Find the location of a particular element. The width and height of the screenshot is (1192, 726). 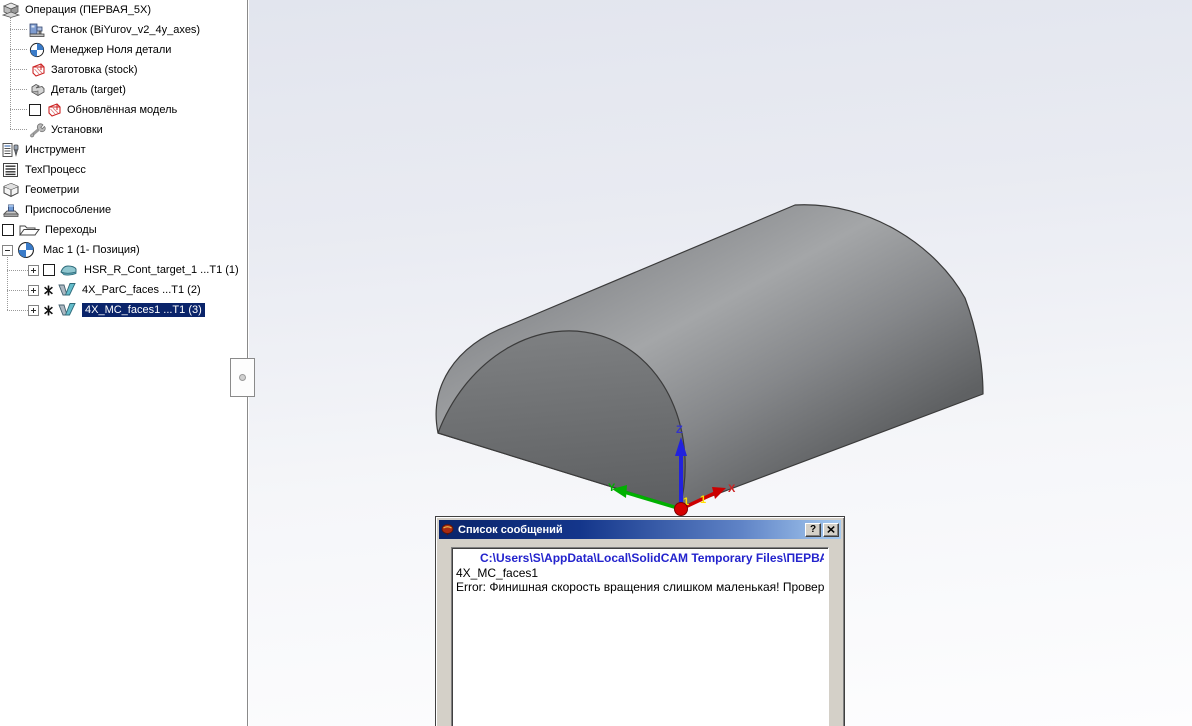

tree-item-4x-parc-operation: 4X_ParC_faces ...T1 (2) is located at coordinates (123, 290).